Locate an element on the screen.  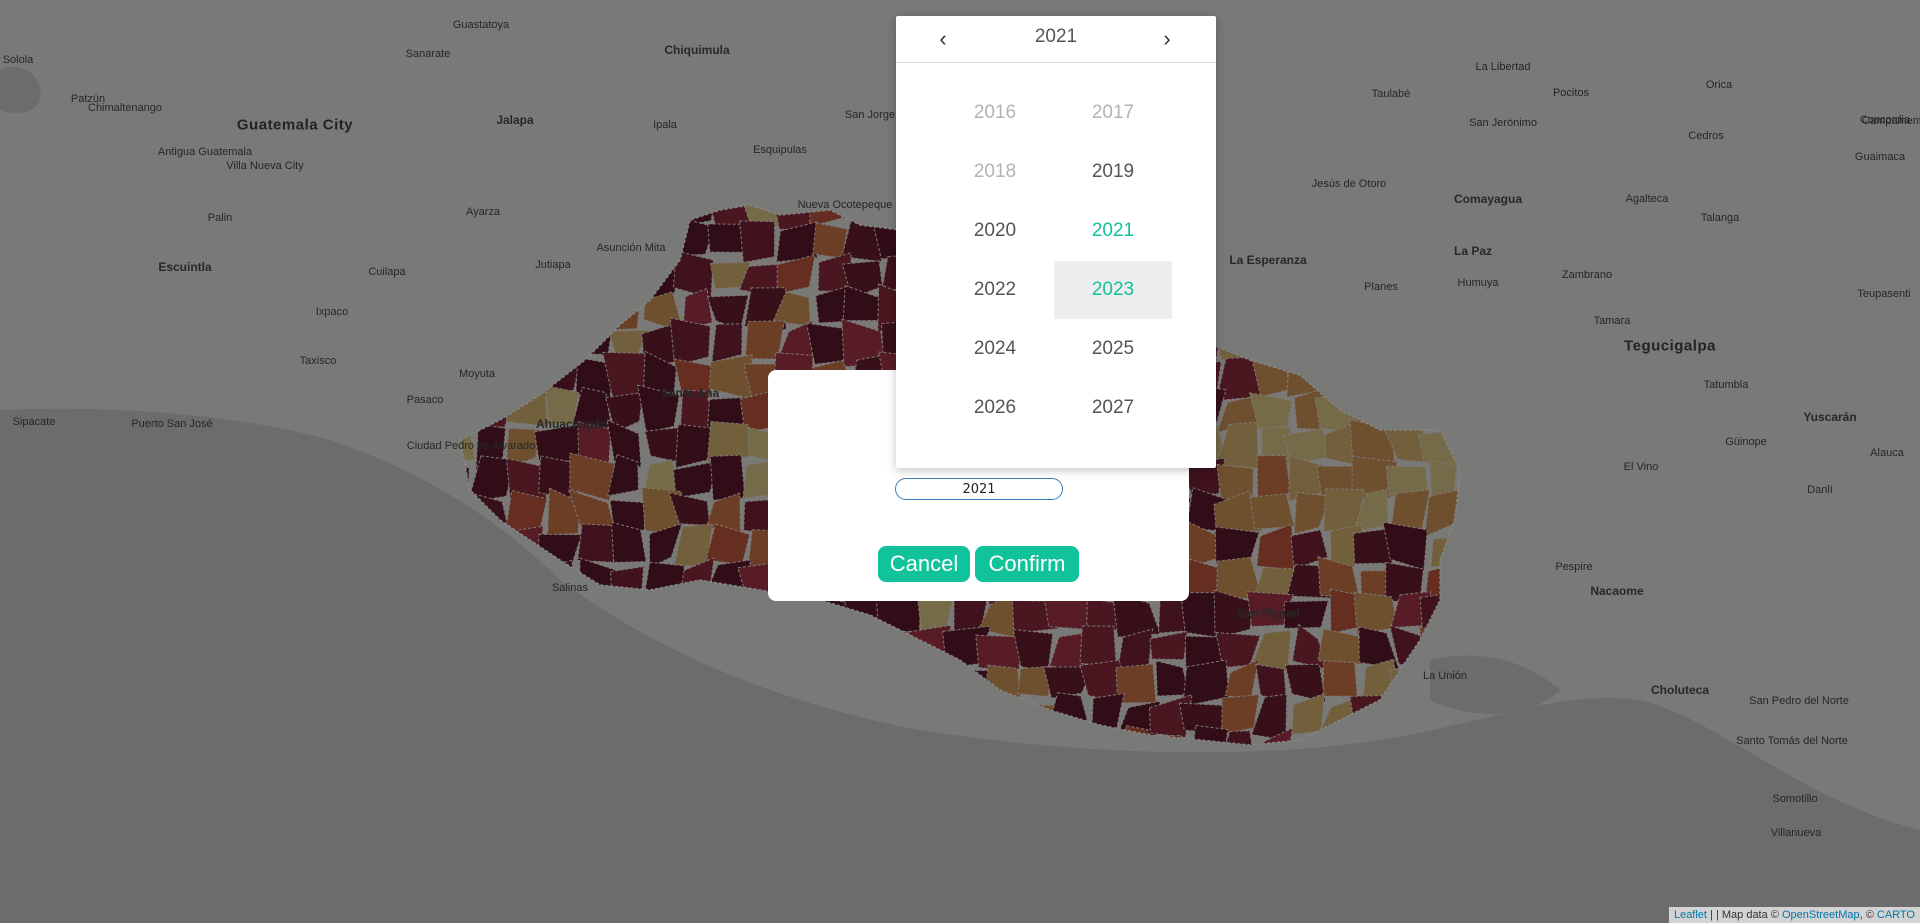
chevron-right-icon: › is located at coordinates (1167, 39).